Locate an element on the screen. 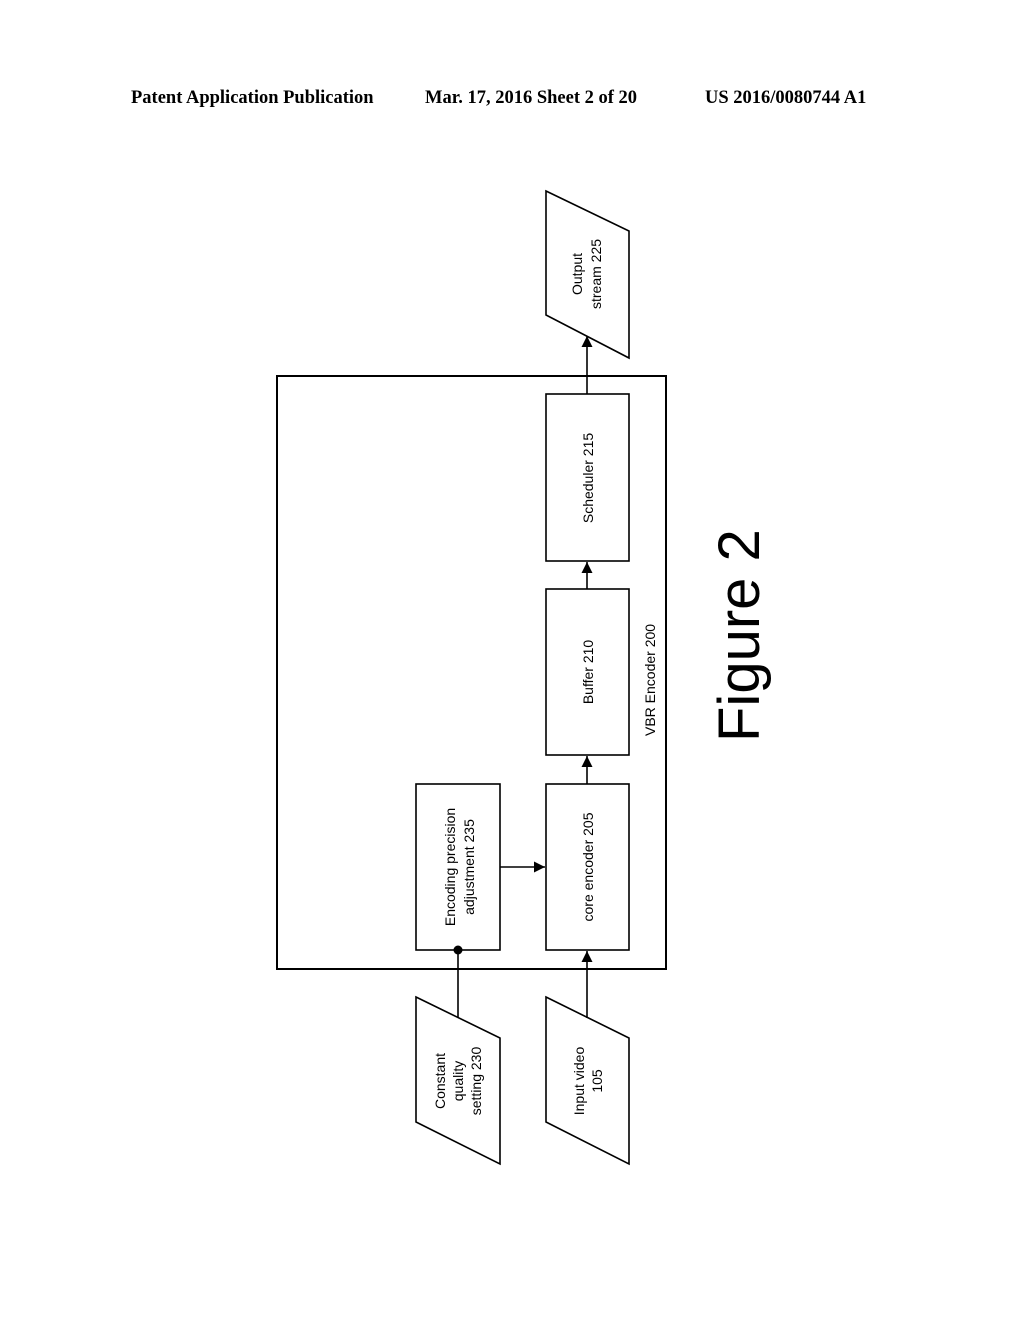 The height and width of the screenshot is (1320, 1024). encoding-precision-label-line2: adjustment 235 is located at coordinates (469, 867).